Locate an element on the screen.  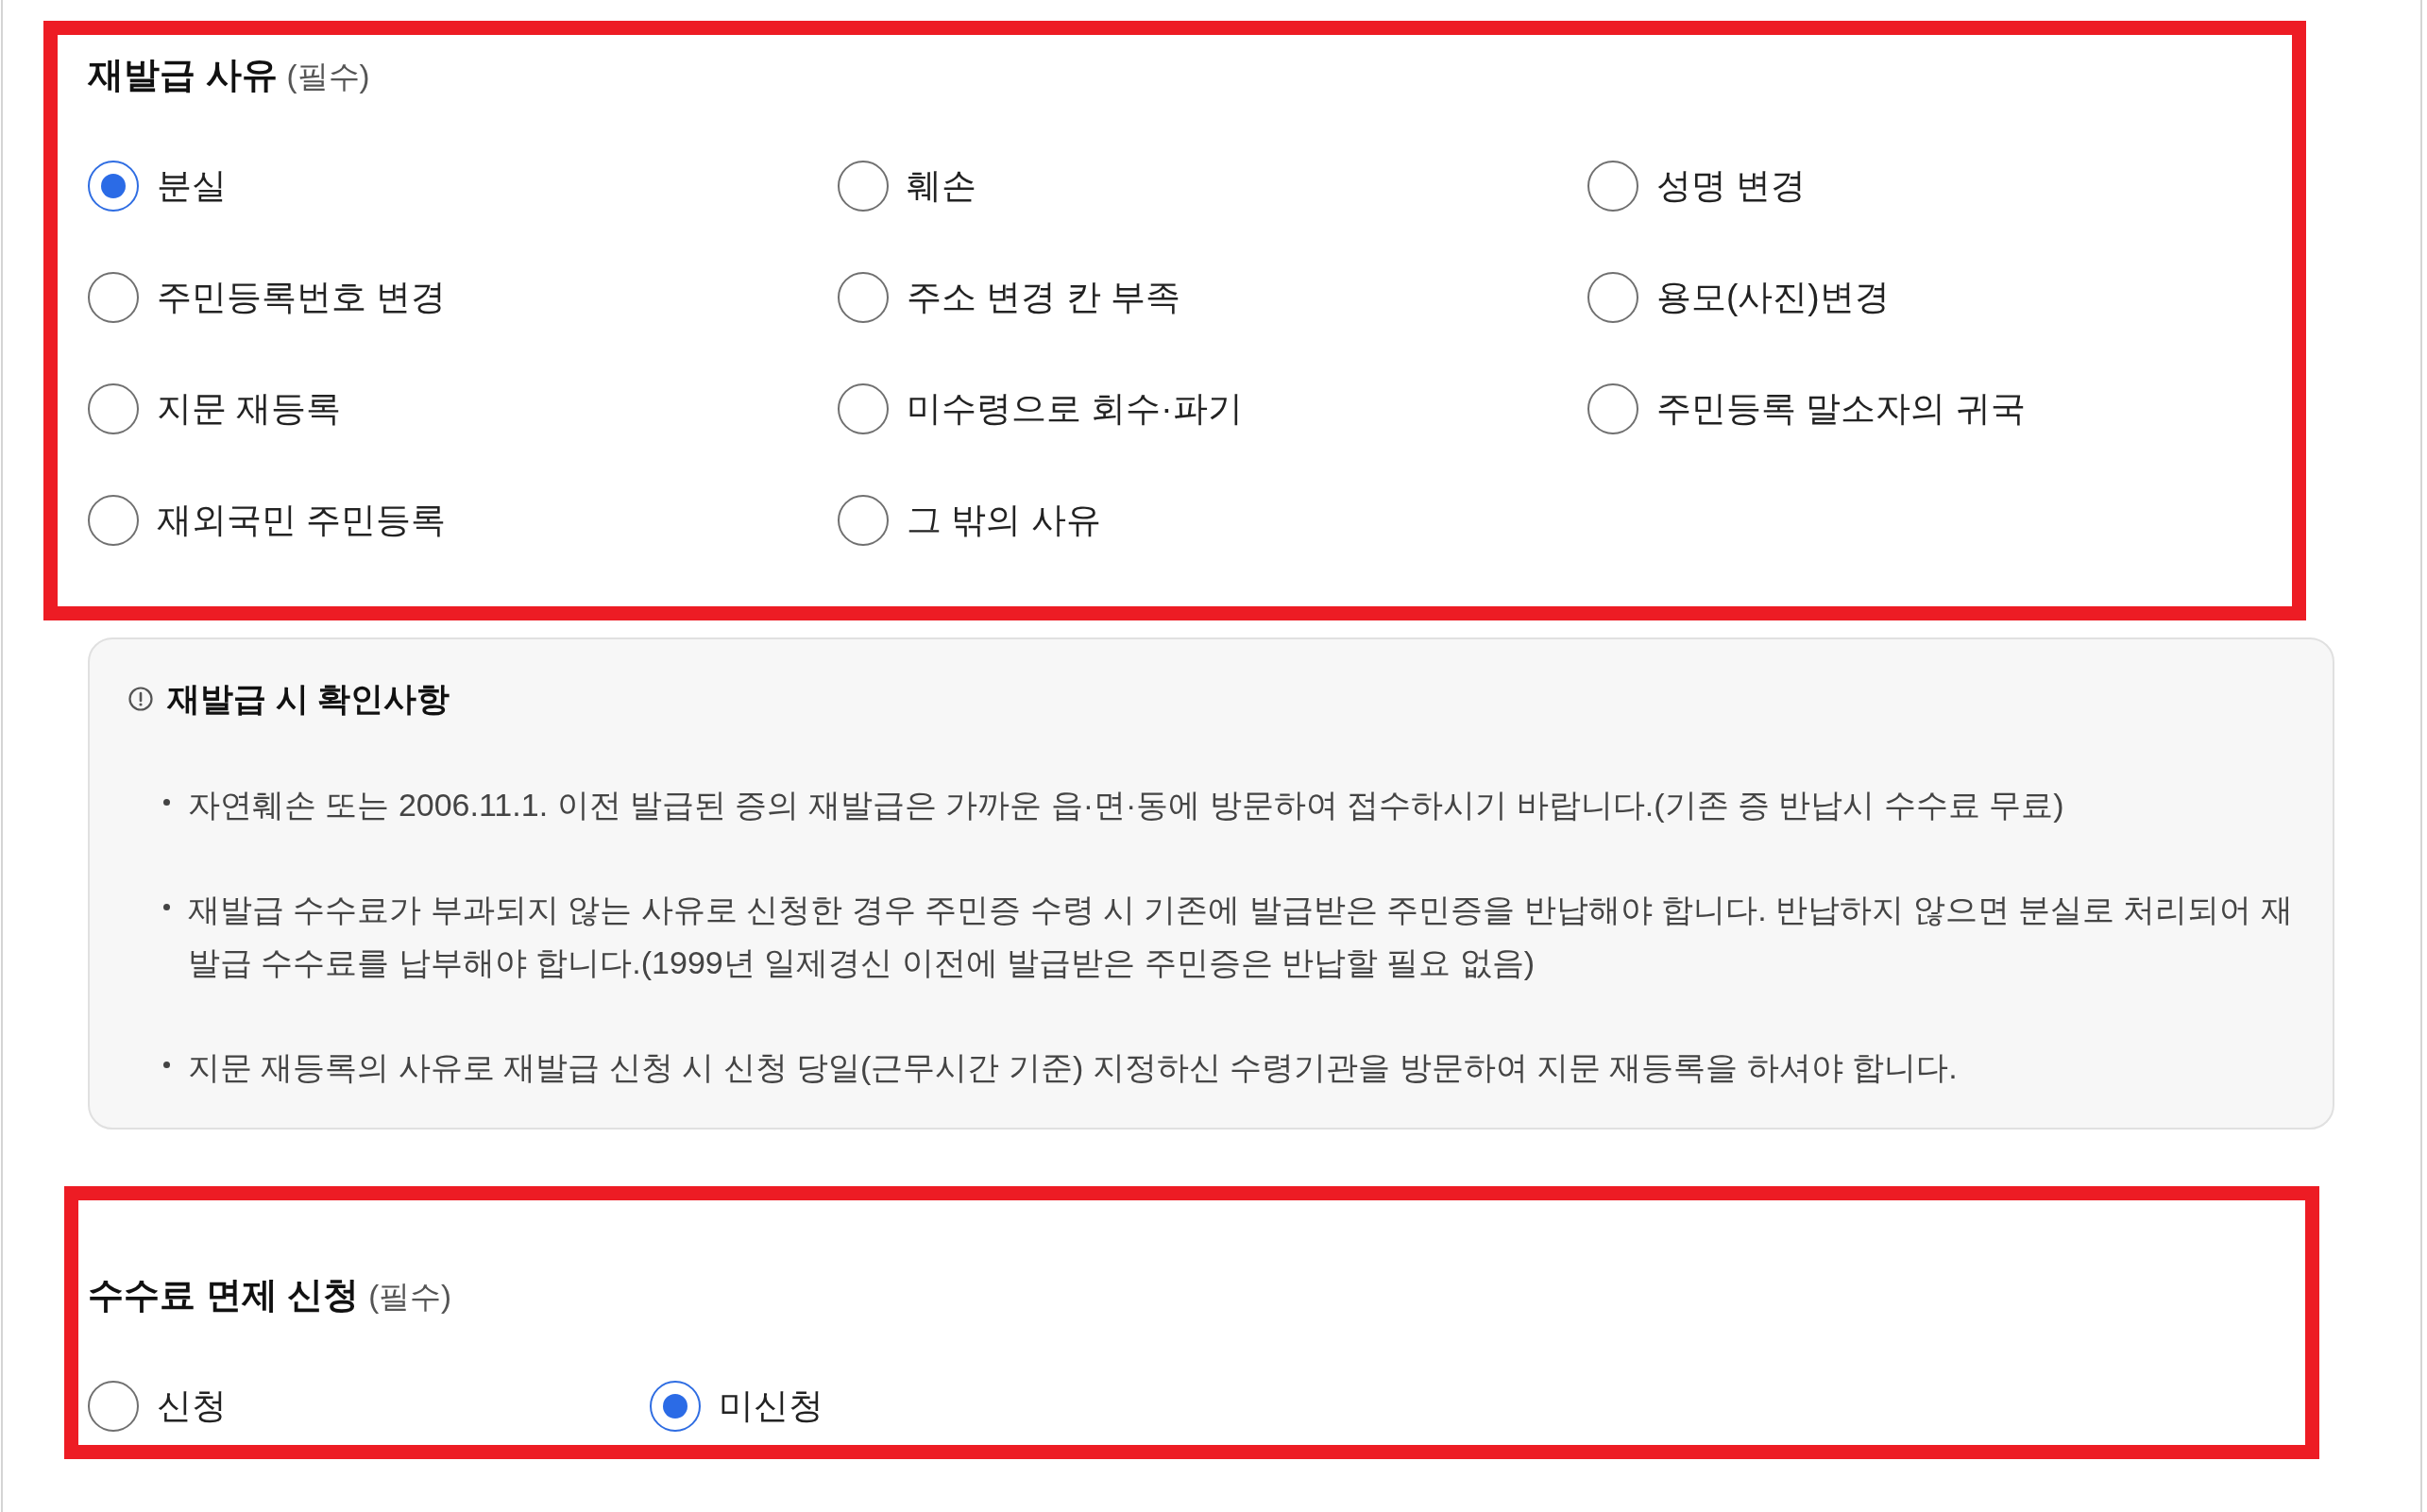
notice-text: 지문 재등록의 사유로 재발급 신청 시 신청 당일(근무시간 기준) 지정하신 수령기관을 방문하여 지문 재등록을 하셔야 합니다. is located at coordinates (1073, 1067).